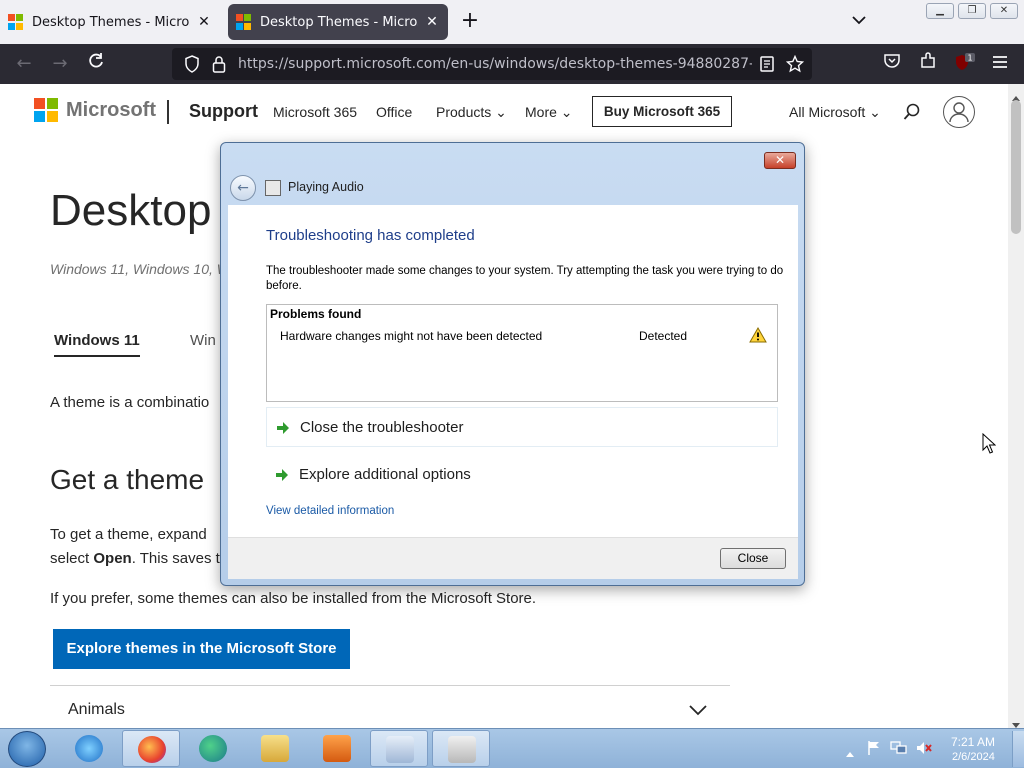  I want to click on explore-options-option: Explore additional options, so click(522, 475).